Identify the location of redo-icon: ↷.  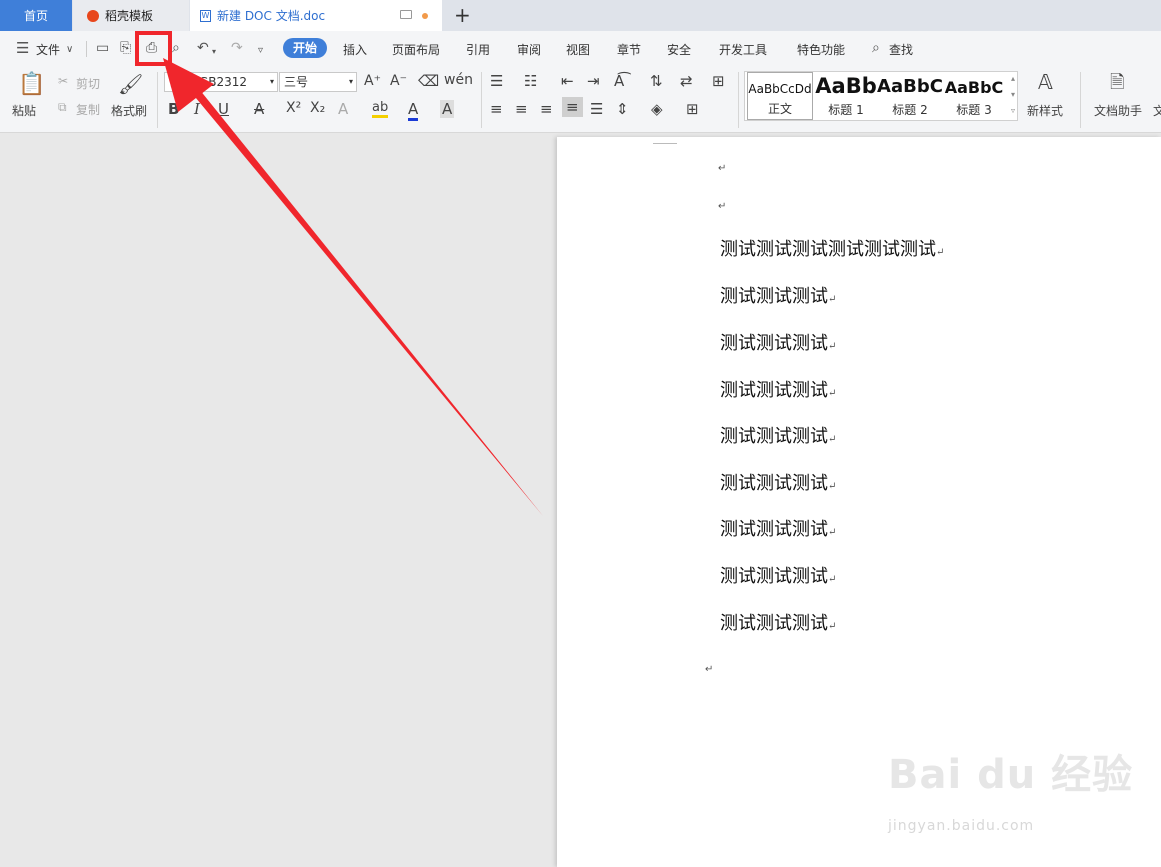
(237, 48).